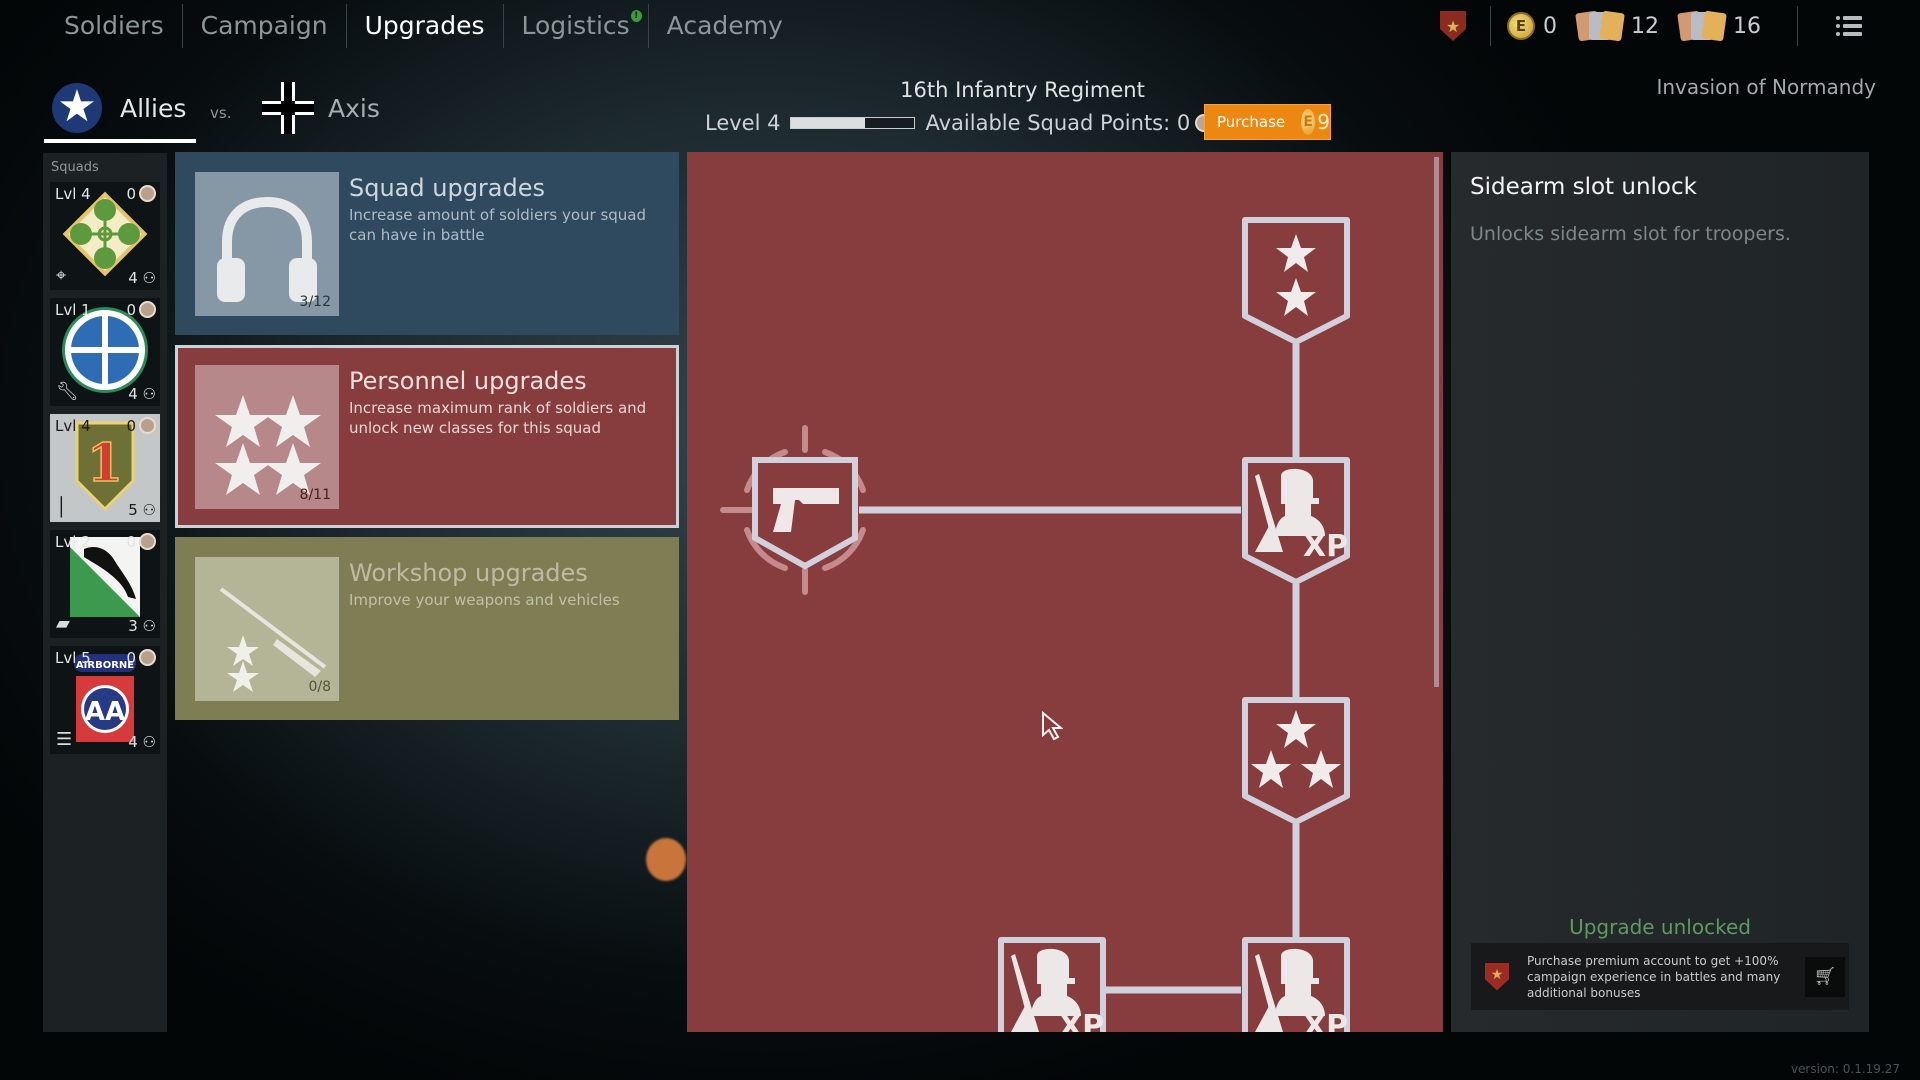  What do you see at coordinates (75, 167) in the screenshot?
I see `squads-title: Squads` at bounding box center [75, 167].